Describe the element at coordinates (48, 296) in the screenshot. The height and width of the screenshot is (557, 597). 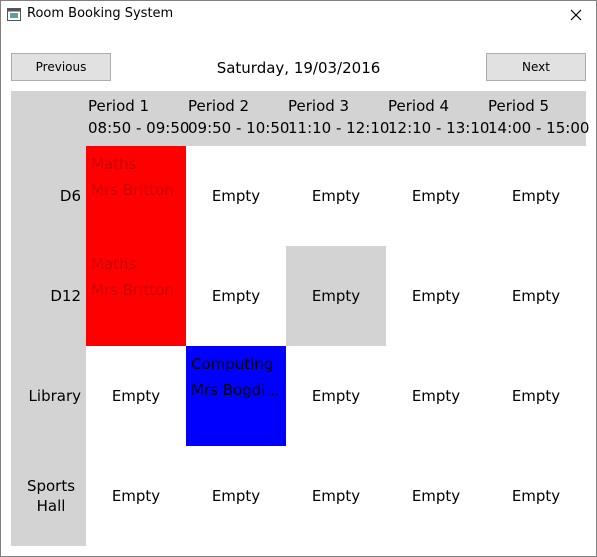
I see `room-label: D12` at that location.